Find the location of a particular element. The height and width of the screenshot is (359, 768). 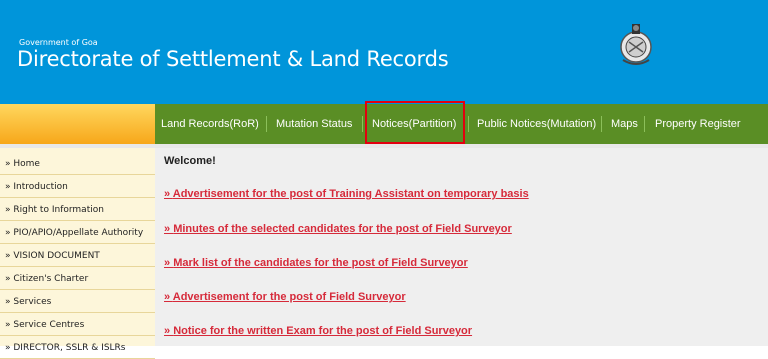

welcome-heading: Welcome! is located at coordinates (190, 161).